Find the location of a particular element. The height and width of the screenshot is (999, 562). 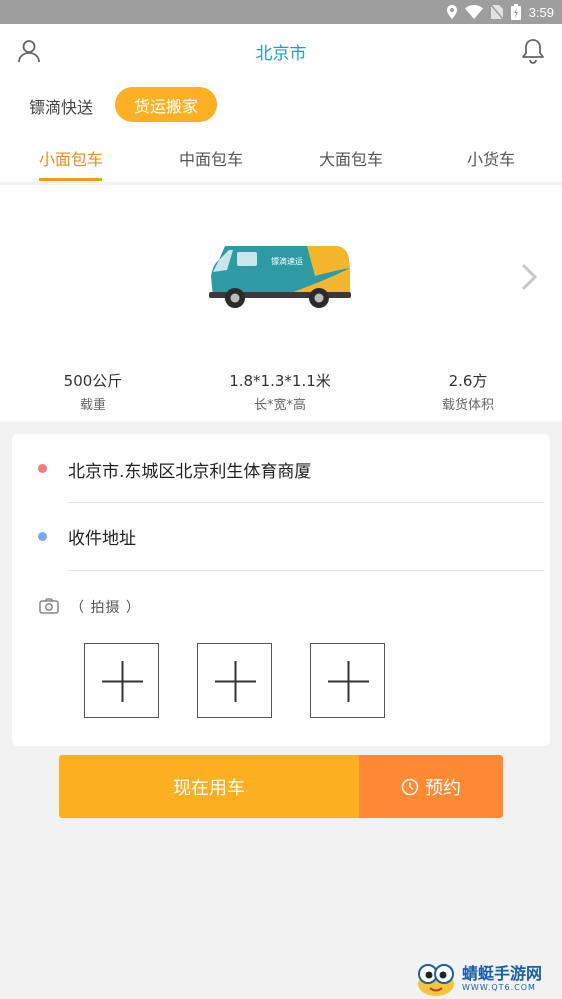

spec-volume-label: 载货体积 is located at coordinates (467, 405).